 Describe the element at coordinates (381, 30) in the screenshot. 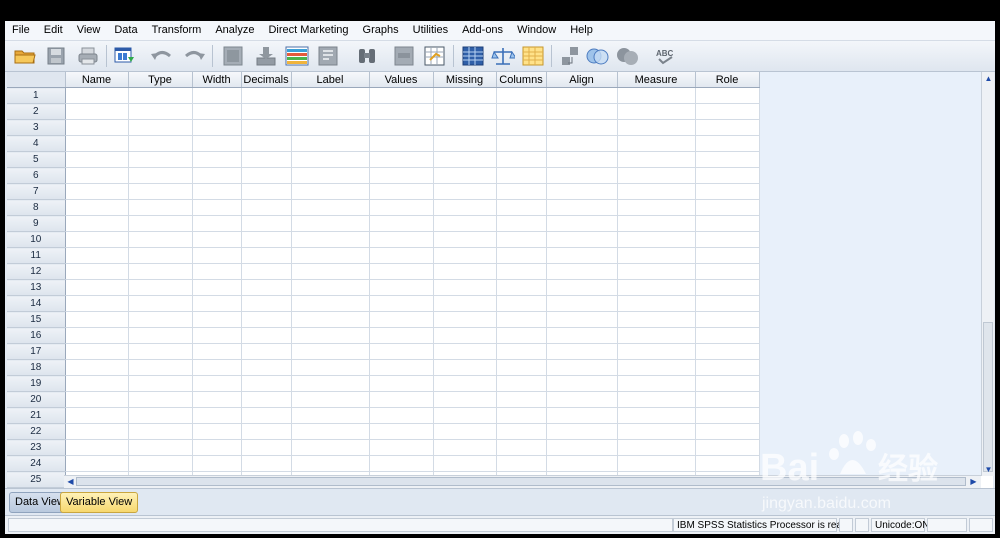

I see `menu-graphs: Graphs` at that location.